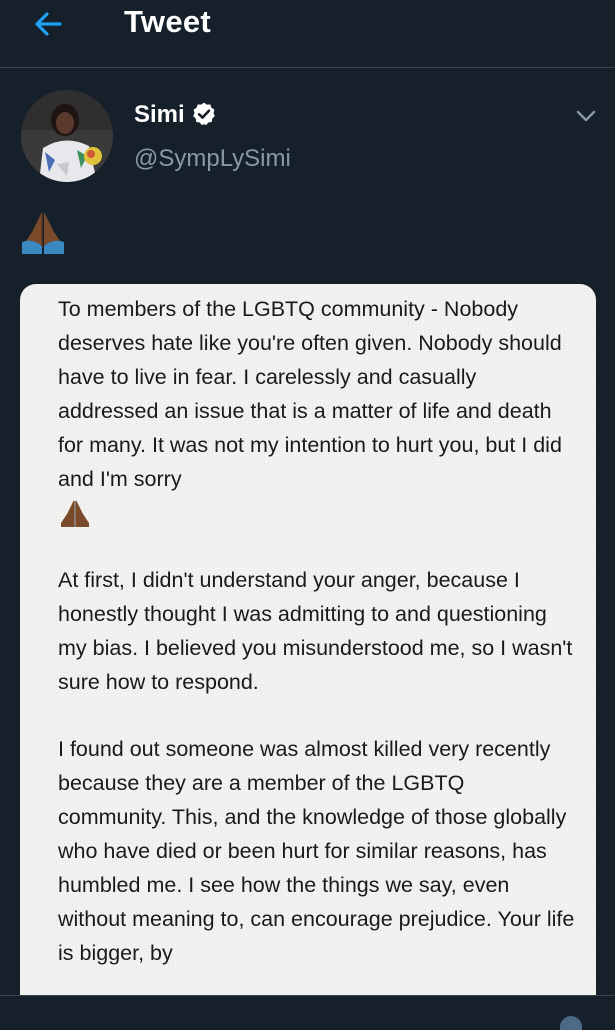 The height and width of the screenshot is (1030, 615). Describe the element at coordinates (168, 21) in the screenshot. I see `page-title: Tweet` at that location.